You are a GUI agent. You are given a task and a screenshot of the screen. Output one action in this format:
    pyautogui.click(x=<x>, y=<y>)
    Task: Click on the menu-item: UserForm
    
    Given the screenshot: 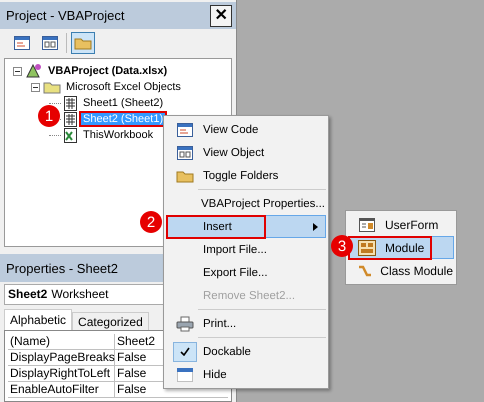 What is the action you would take?
    pyautogui.click(x=401, y=224)
    